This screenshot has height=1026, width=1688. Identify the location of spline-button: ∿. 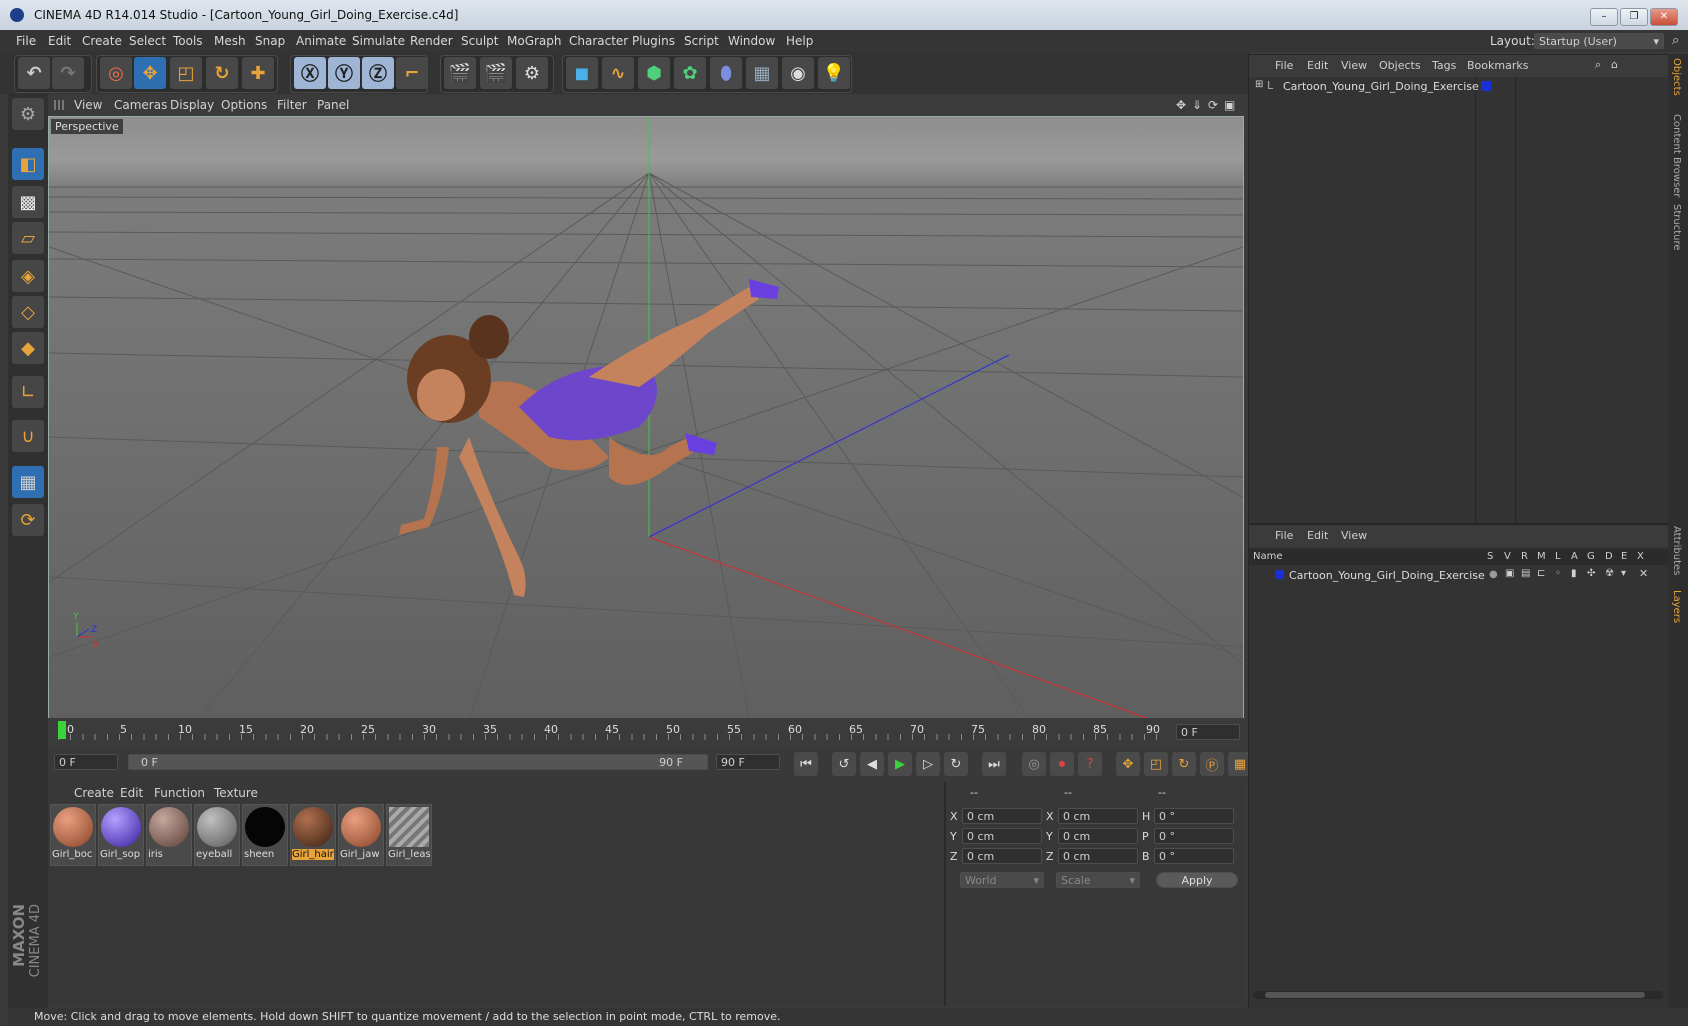
(618, 73).